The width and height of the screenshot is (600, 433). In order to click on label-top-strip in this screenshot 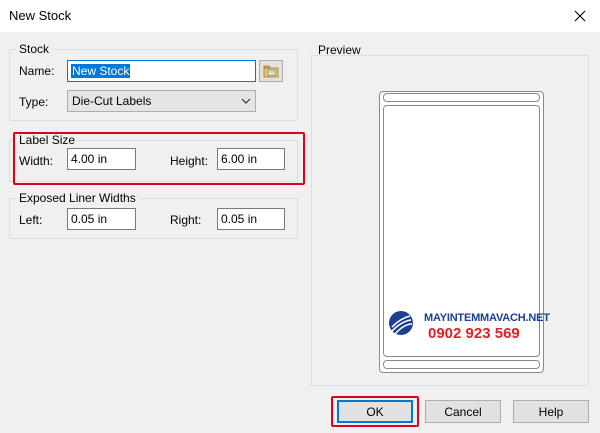, I will do `click(461, 97)`.